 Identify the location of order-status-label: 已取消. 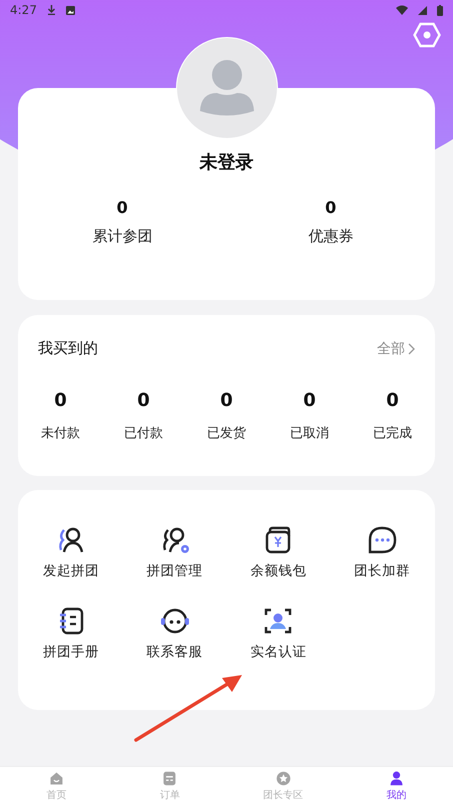
(309, 433).